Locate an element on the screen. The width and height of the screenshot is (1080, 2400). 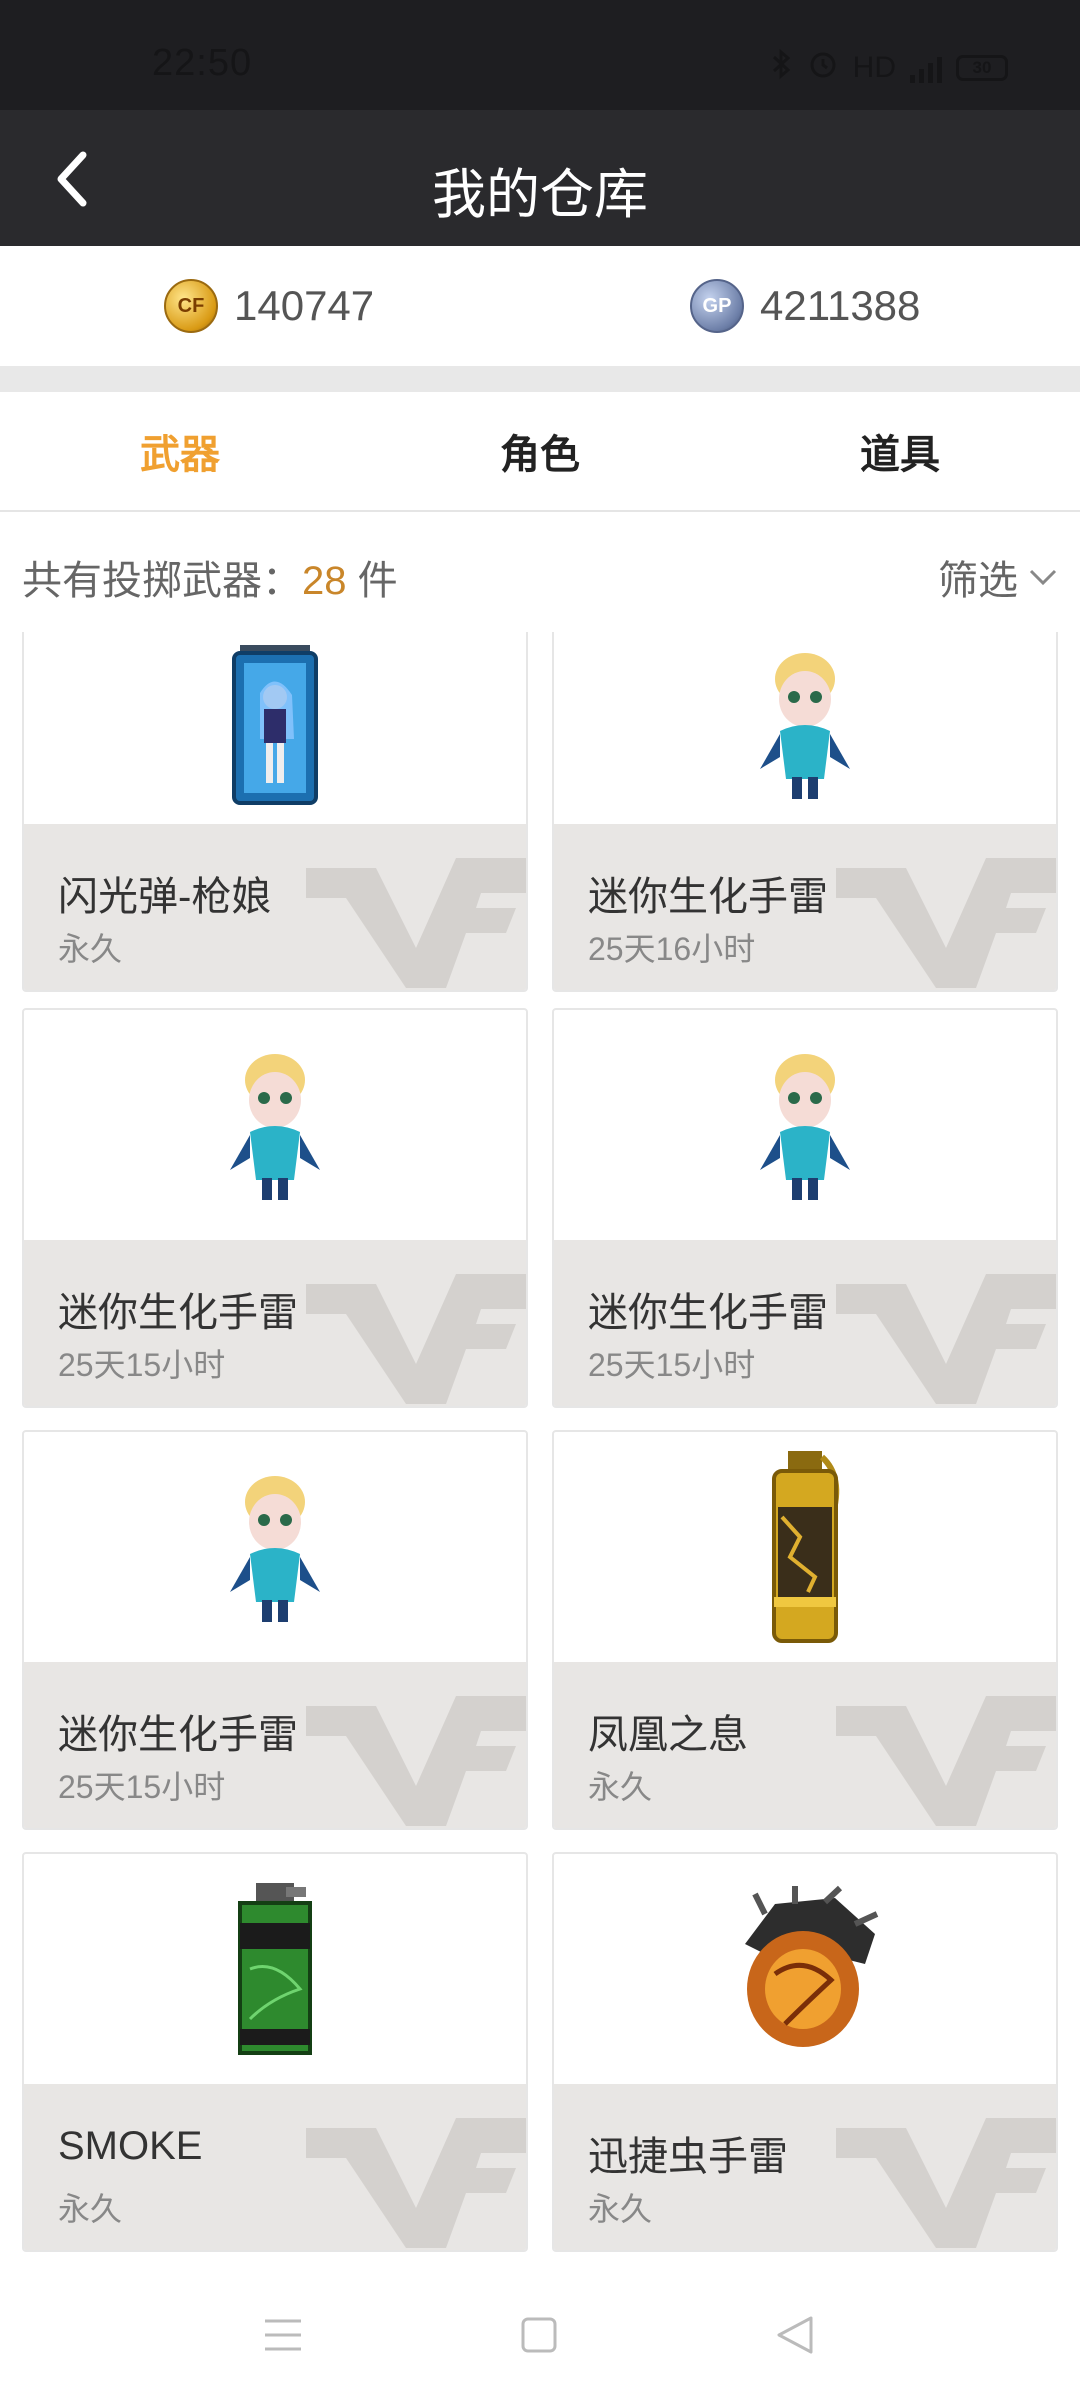
tab-weapons: 武器 is located at coordinates (180, 451).